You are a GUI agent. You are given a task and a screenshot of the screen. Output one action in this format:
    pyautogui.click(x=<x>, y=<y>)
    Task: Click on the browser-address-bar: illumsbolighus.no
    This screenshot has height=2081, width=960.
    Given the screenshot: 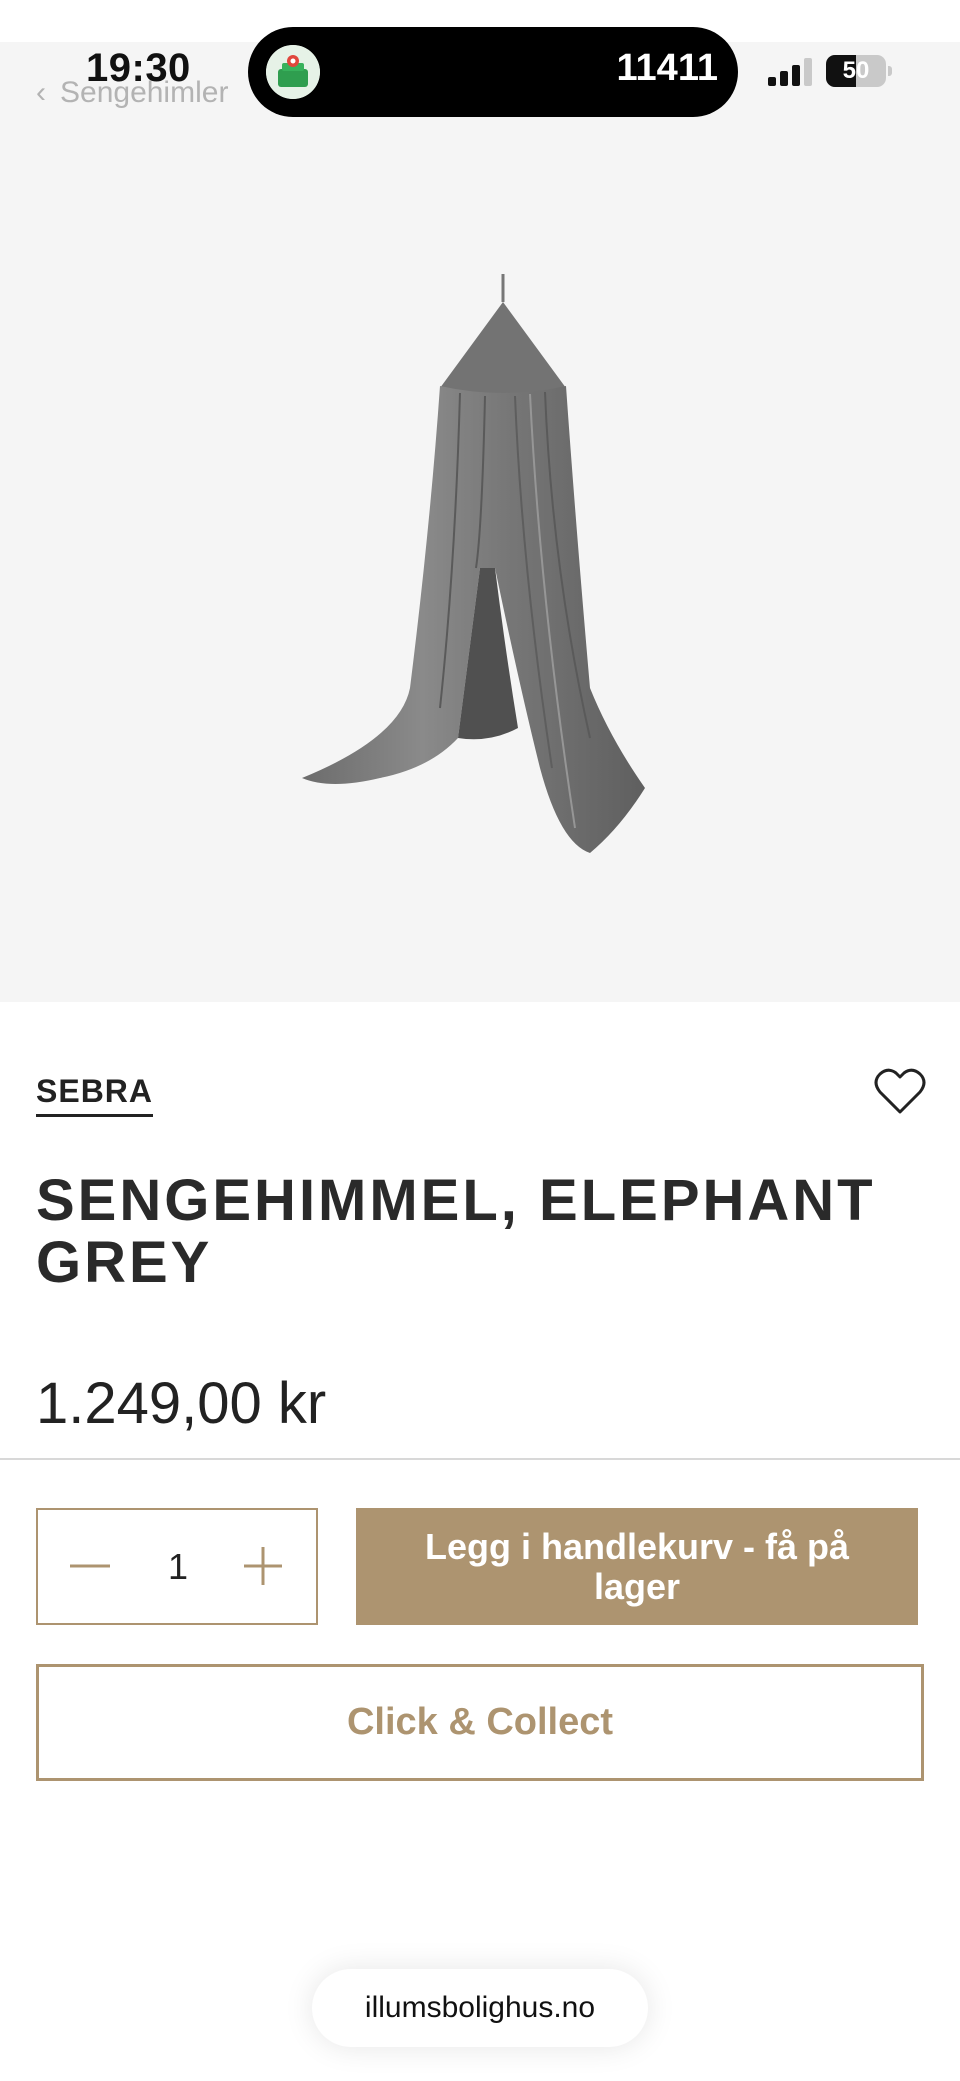 What is the action you would take?
    pyautogui.click(x=480, y=2008)
    